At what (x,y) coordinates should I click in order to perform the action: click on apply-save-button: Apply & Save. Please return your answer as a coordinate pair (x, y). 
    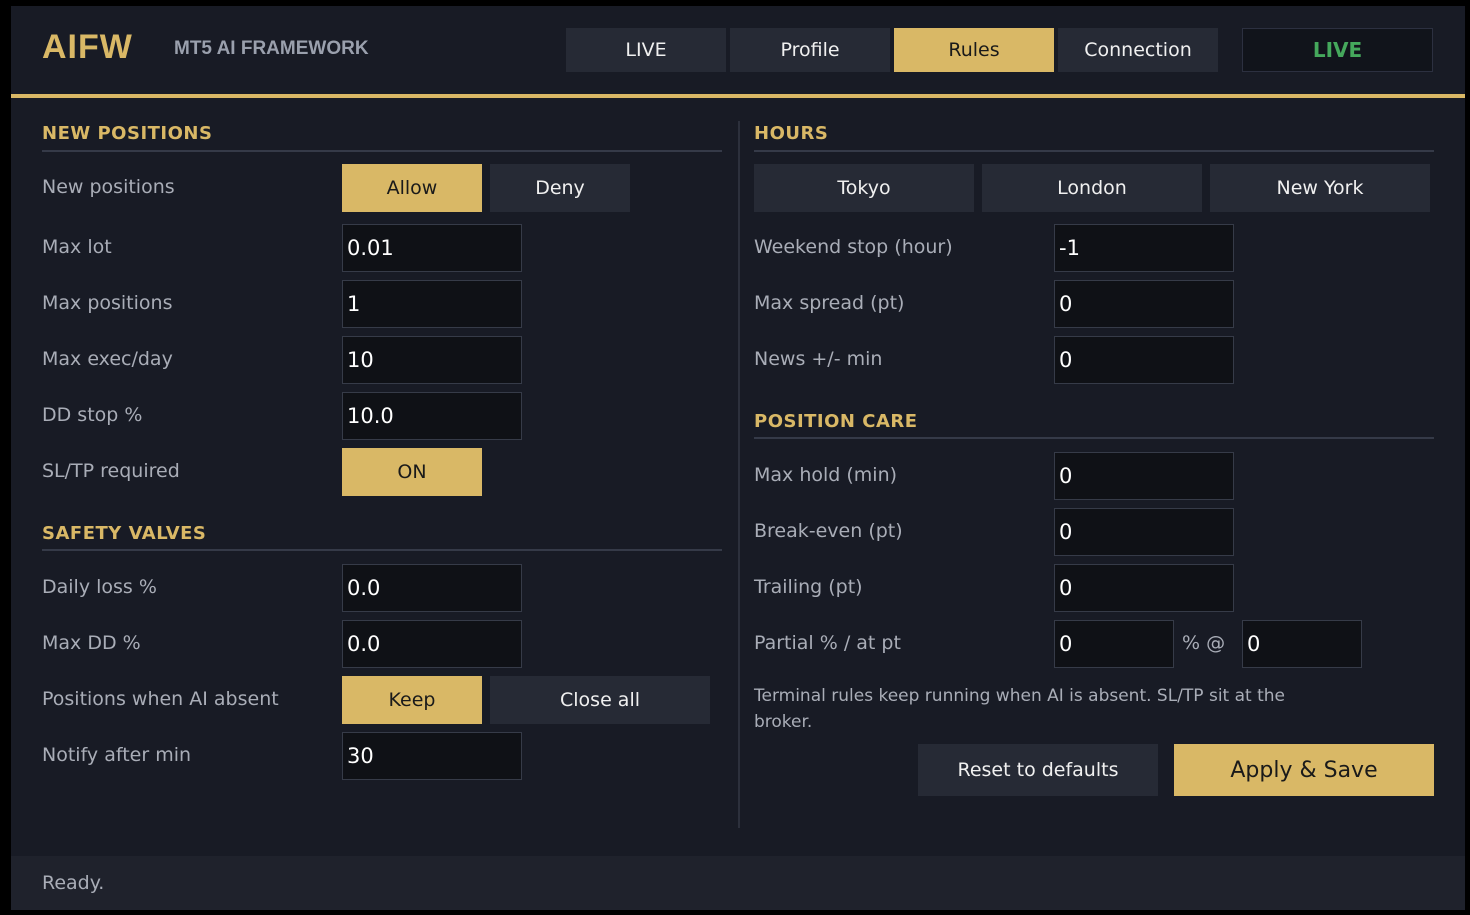
    Looking at the image, I should click on (1304, 770).